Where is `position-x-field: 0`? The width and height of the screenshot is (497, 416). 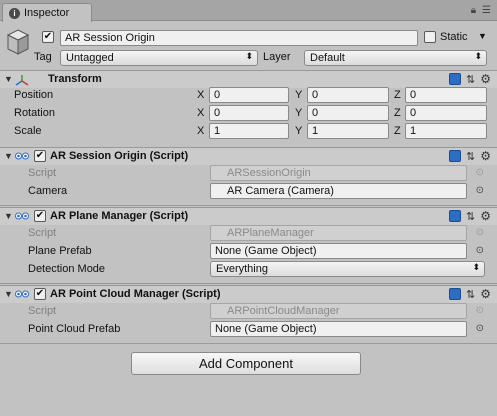 position-x-field: 0 is located at coordinates (249, 95).